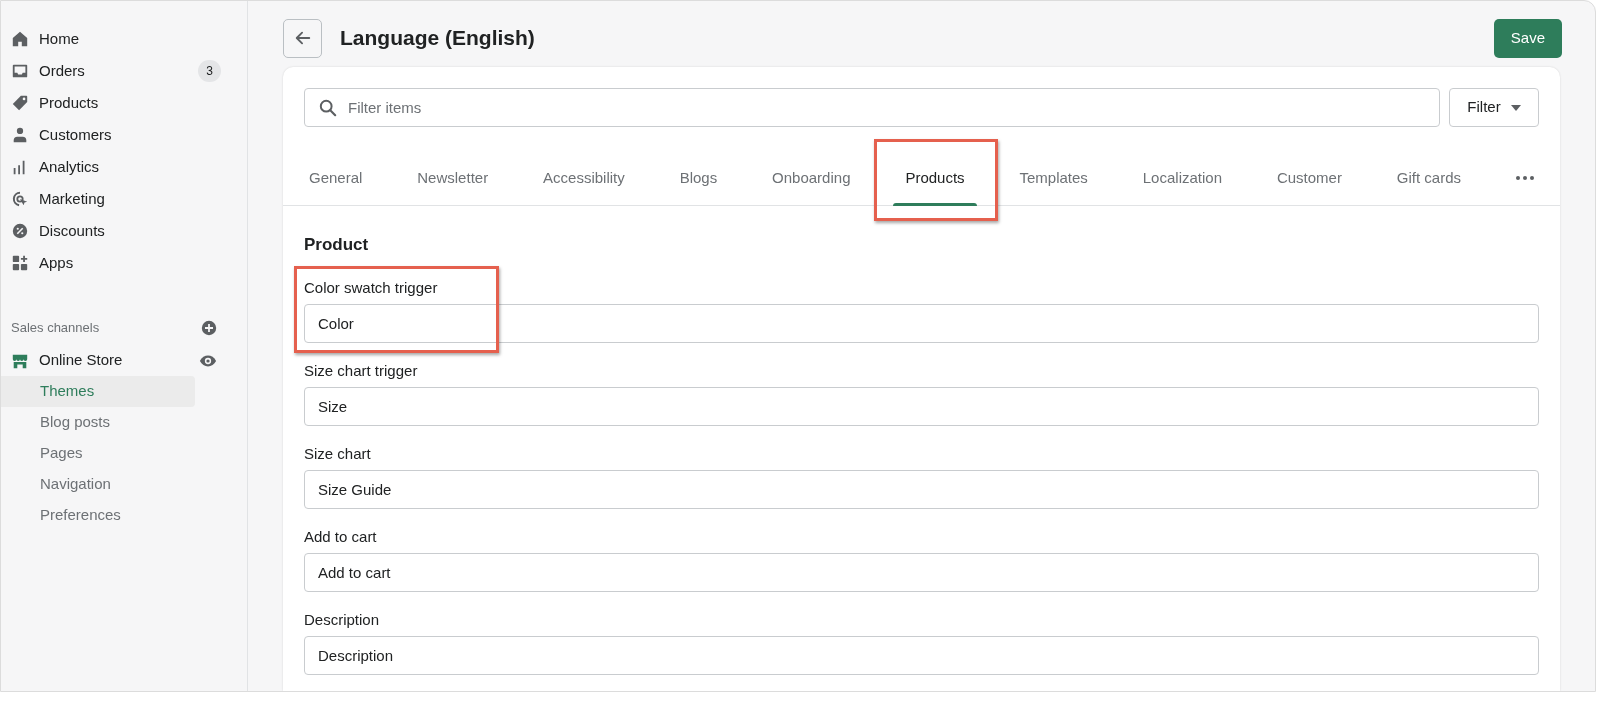 The height and width of the screenshot is (721, 1600). I want to click on sub-nav-item: Pages, so click(98, 453).